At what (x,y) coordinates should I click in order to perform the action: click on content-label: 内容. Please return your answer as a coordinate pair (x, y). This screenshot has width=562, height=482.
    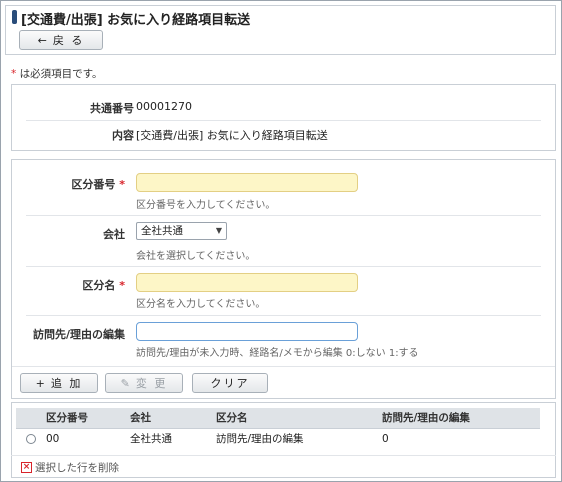
    Looking at the image, I should click on (123, 135).